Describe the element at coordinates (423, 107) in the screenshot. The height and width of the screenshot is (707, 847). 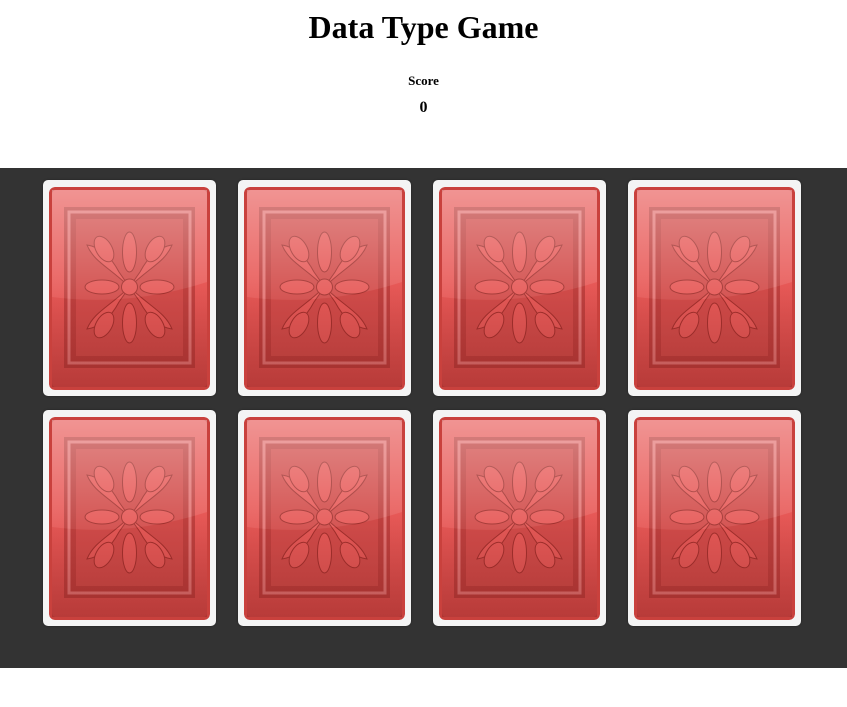
I see `score-value: 0` at that location.